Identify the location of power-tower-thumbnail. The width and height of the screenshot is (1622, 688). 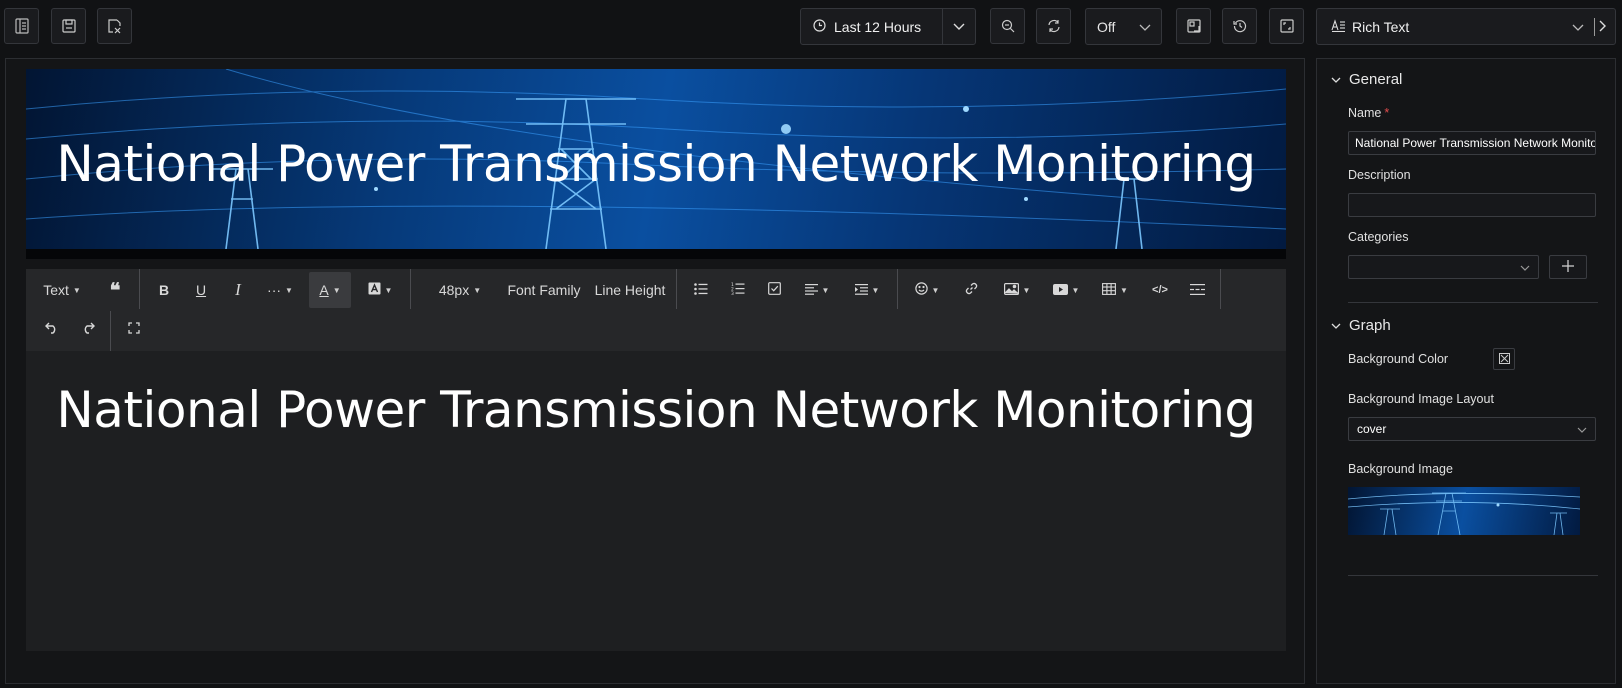
(1464, 513).